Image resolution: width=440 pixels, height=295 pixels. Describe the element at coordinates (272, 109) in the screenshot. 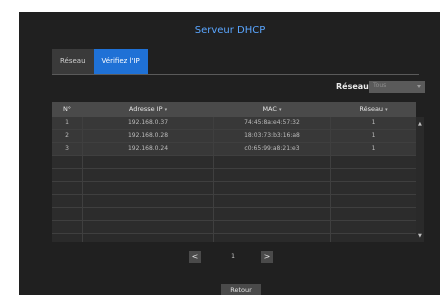

I see `column-header-mac: MAC ▾` at that location.